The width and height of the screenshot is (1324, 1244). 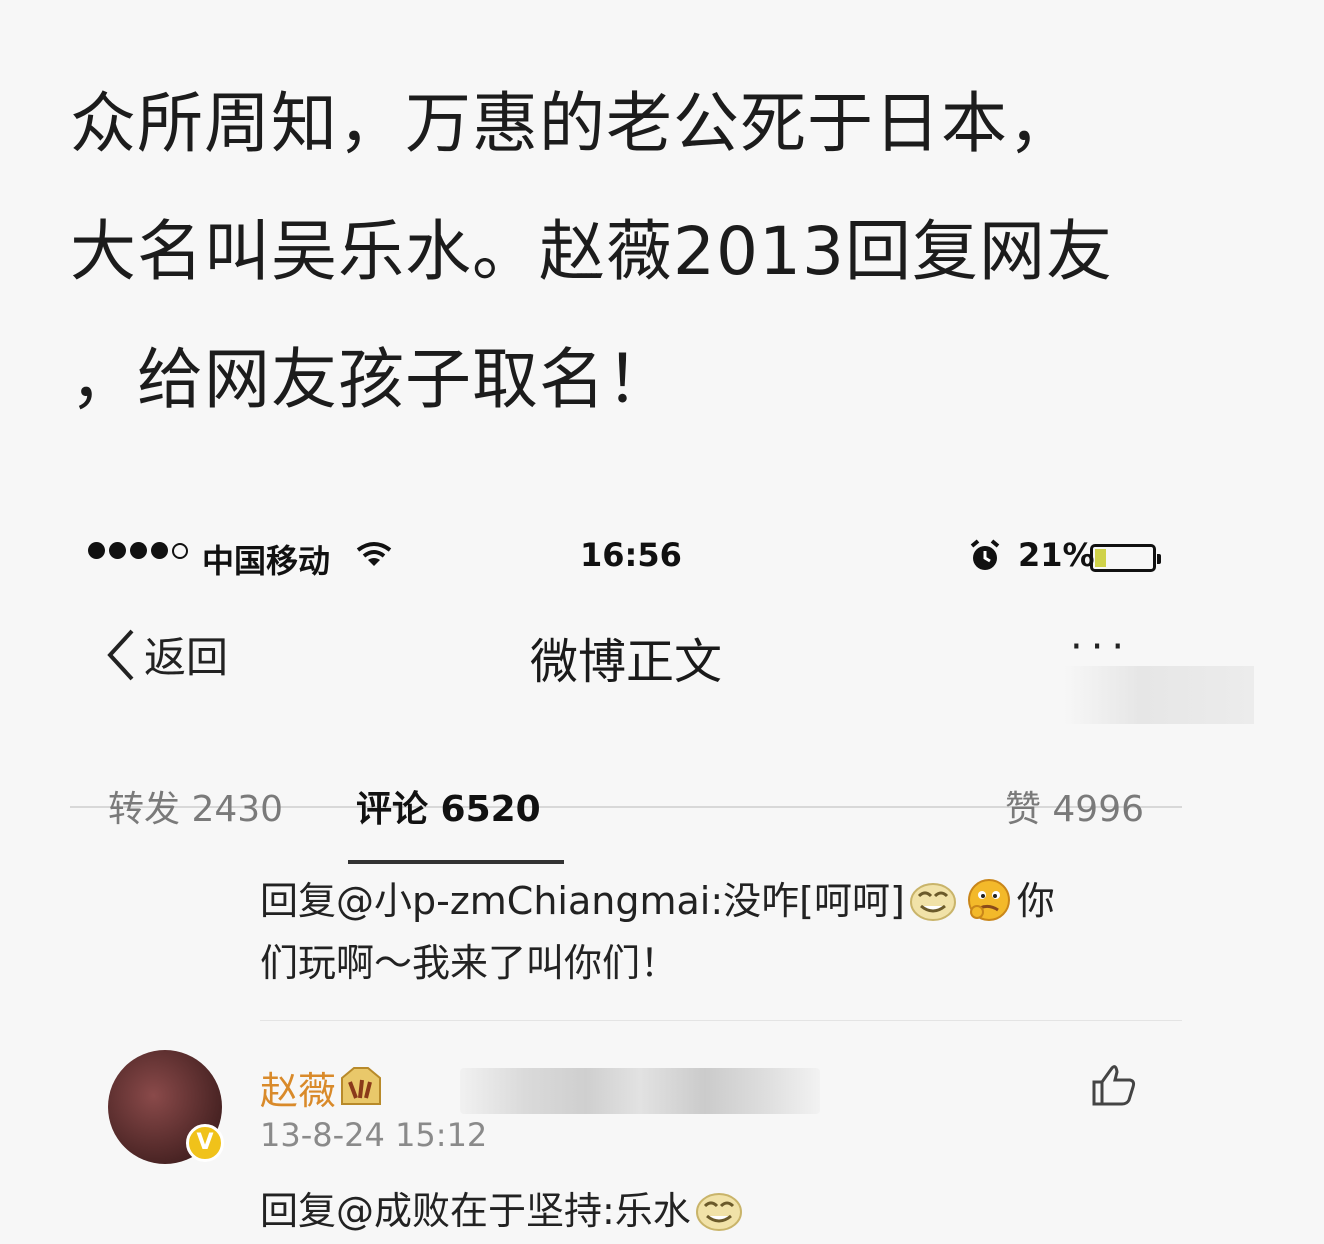 What do you see at coordinates (631, 555) in the screenshot?
I see `status-time: 16:56` at bounding box center [631, 555].